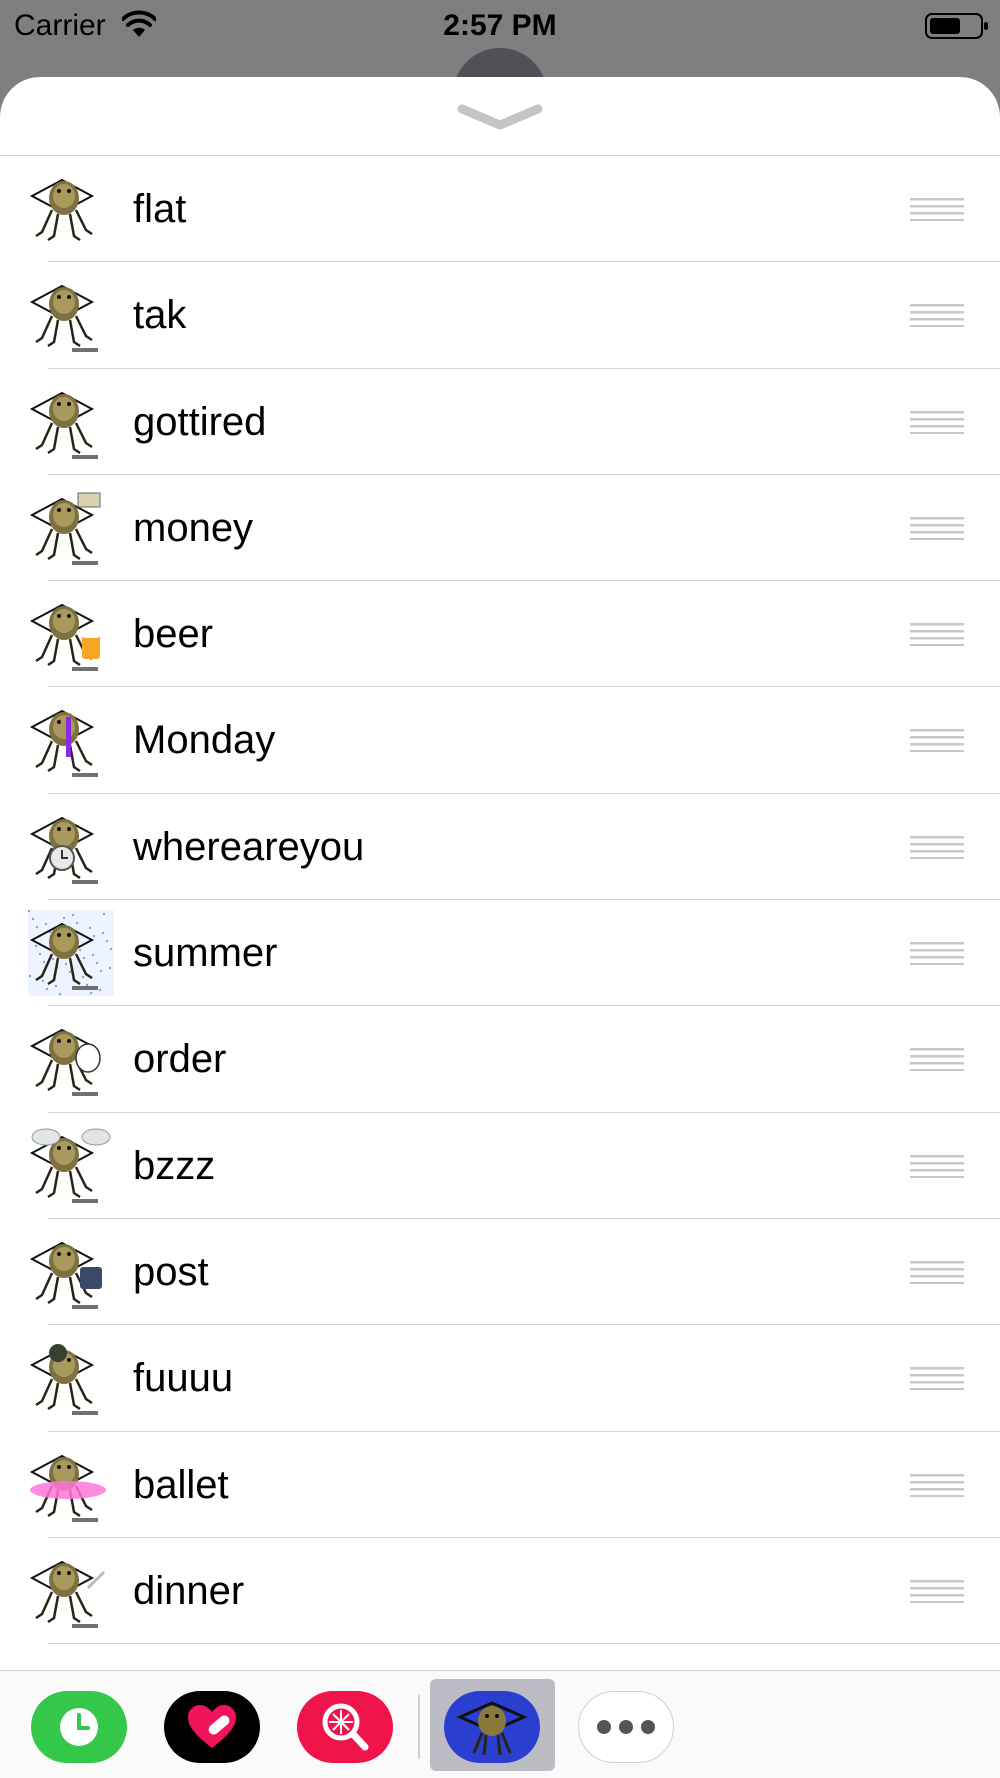 The image size is (1000, 1778). What do you see at coordinates (181, 1484) in the screenshot?
I see `sticker-name-label: ballet` at bounding box center [181, 1484].